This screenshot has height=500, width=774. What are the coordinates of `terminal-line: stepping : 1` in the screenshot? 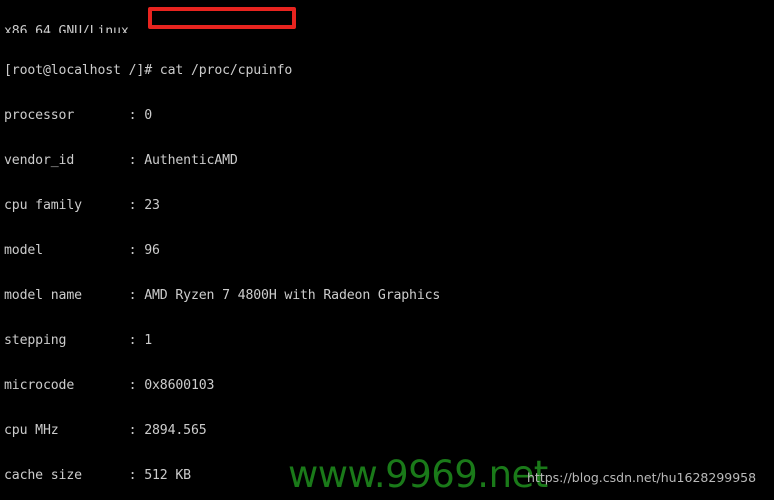 It's located at (78, 340).